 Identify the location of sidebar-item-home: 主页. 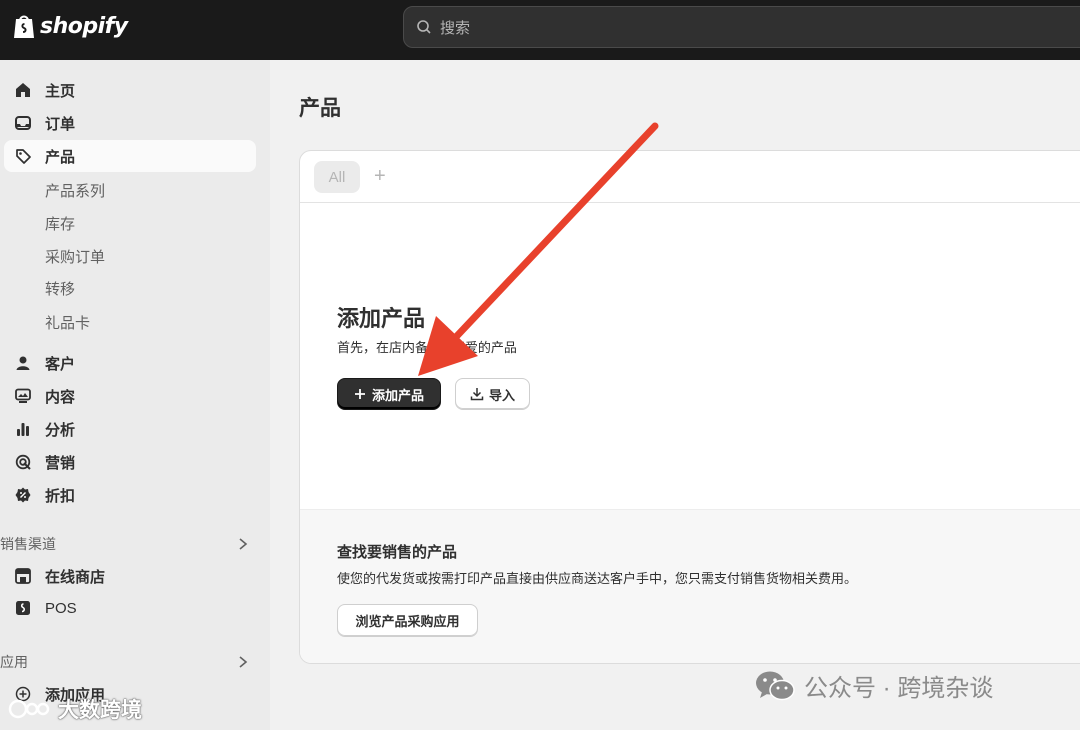
(130, 90).